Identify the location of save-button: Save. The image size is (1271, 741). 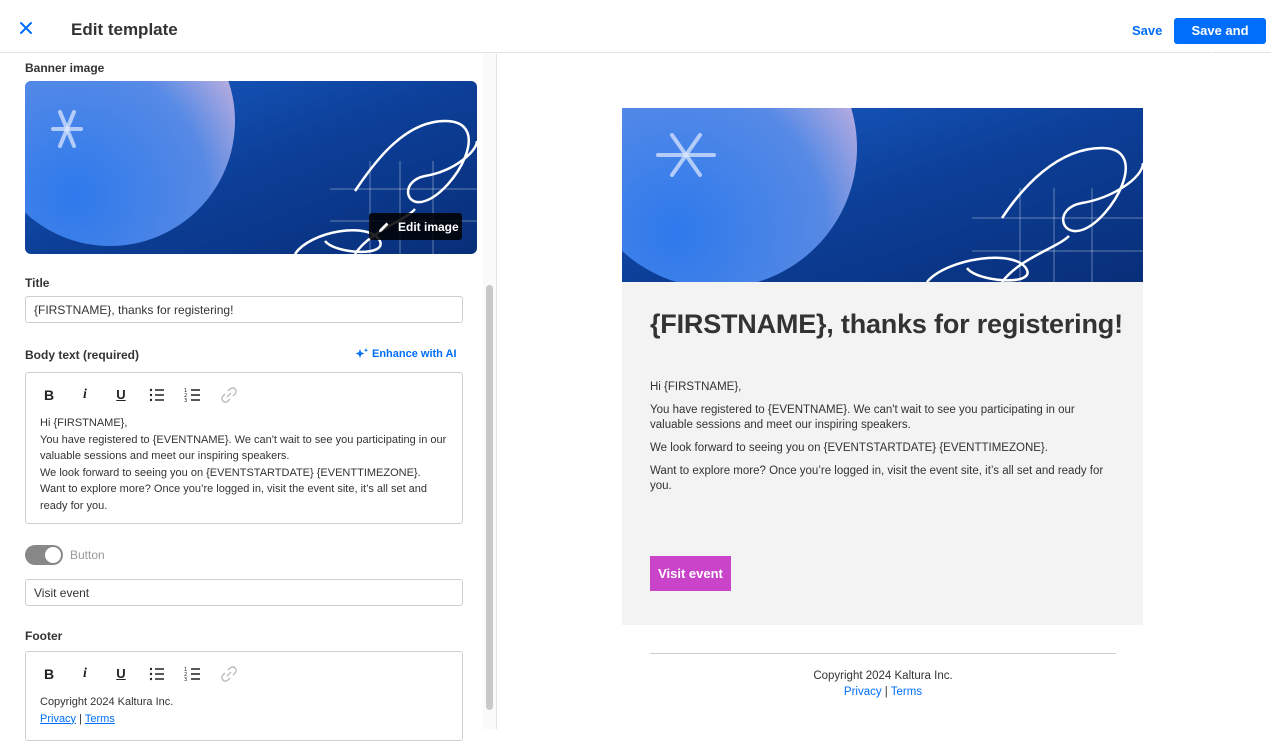
(1147, 30).